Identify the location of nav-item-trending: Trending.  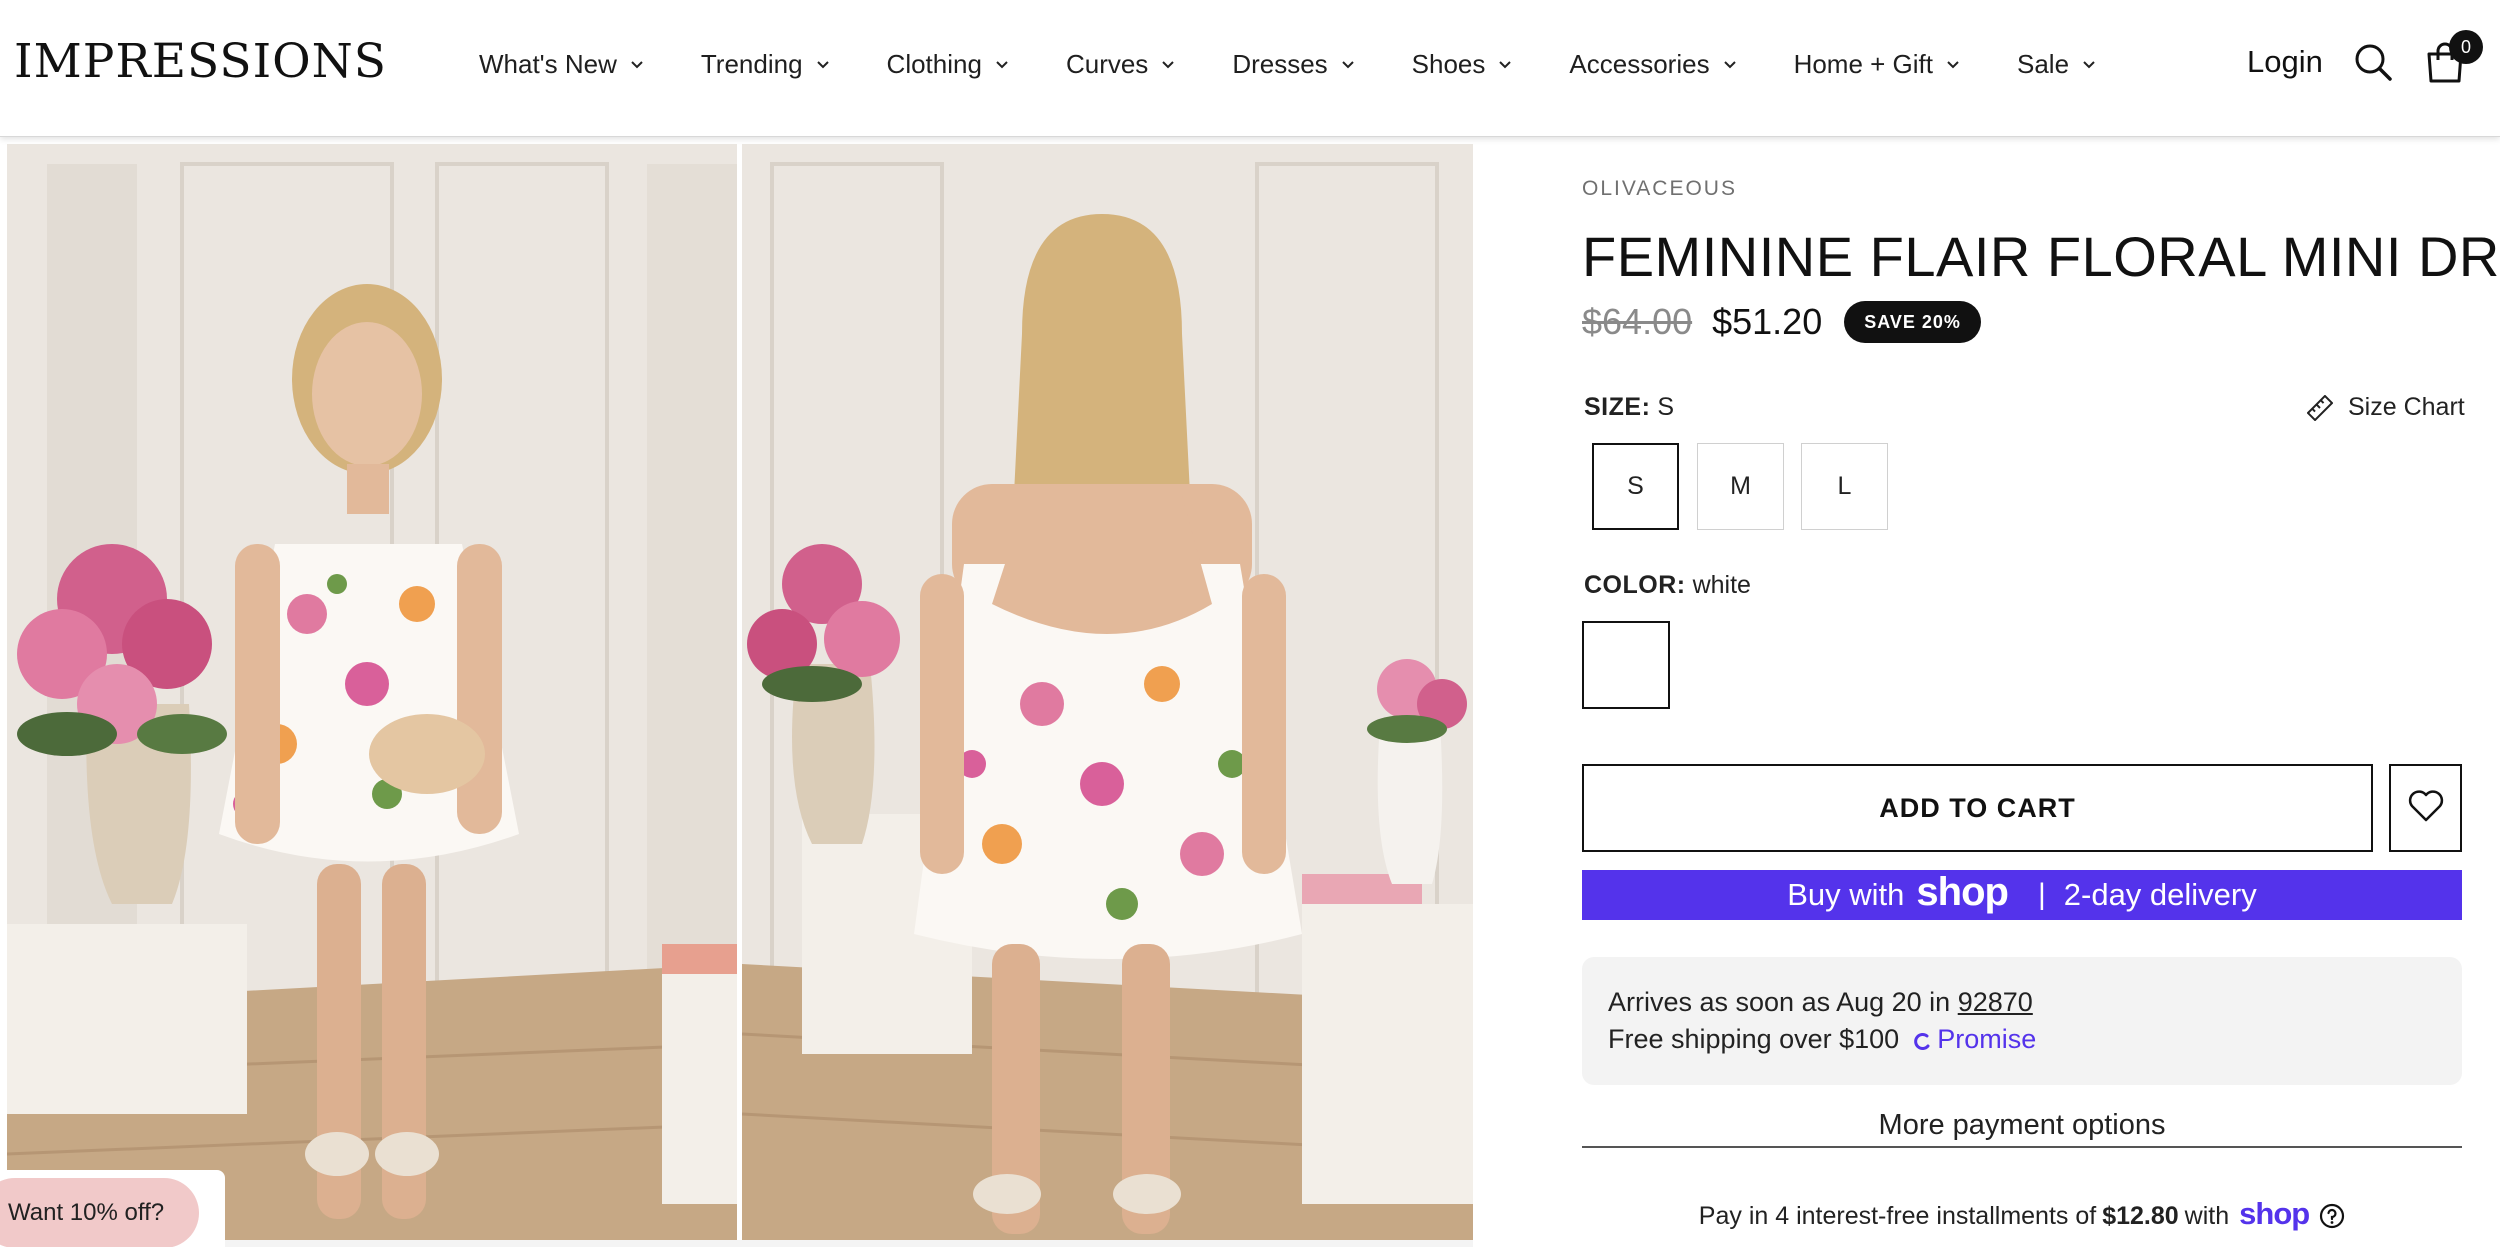
(766, 64).